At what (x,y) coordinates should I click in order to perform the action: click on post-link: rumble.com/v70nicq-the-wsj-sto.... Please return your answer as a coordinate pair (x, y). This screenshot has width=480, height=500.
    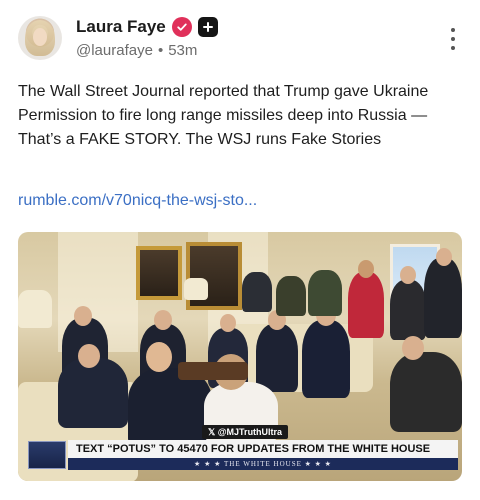
    Looking at the image, I should click on (137, 201).